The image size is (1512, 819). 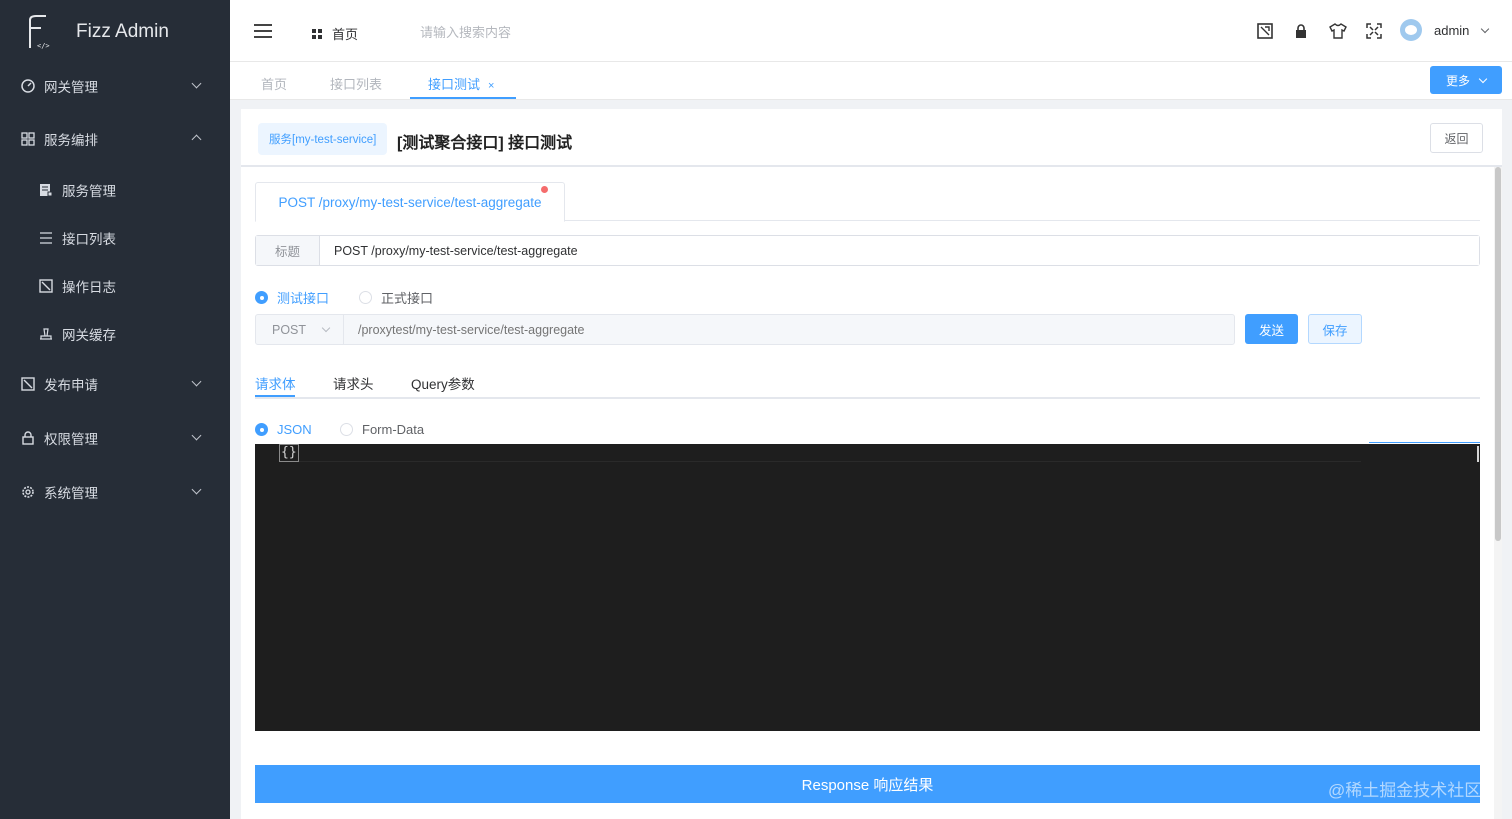 What do you see at coordinates (46, 334) in the screenshot?
I see `cache-icon` at bounding box center [46, 334].